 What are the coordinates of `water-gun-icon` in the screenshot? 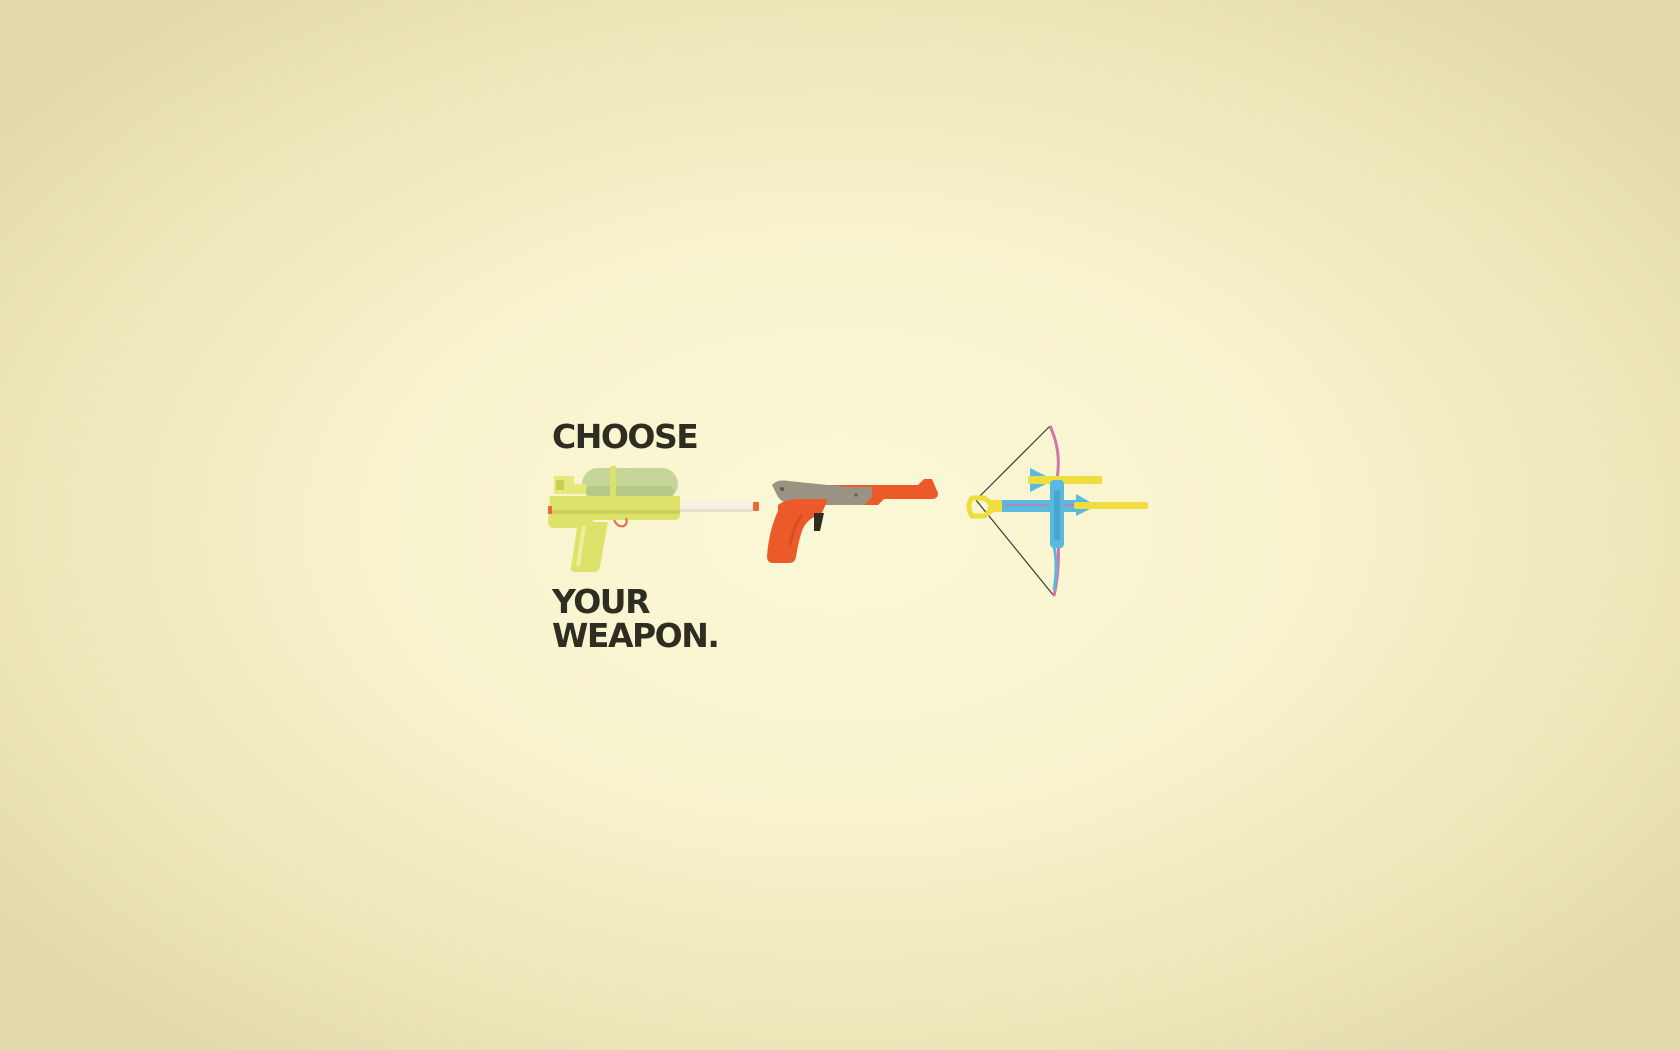 It's located at (653, 519).